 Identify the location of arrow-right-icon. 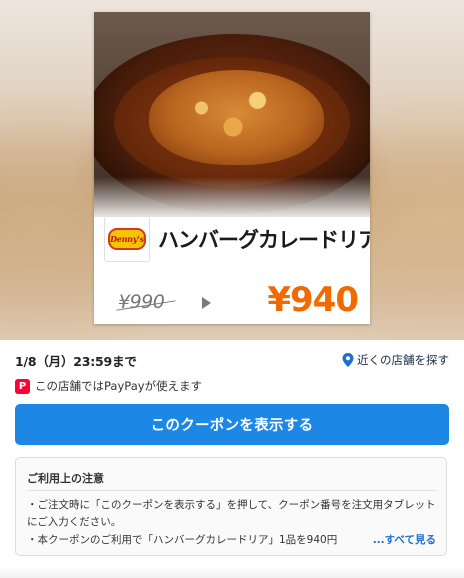
(206, 303).